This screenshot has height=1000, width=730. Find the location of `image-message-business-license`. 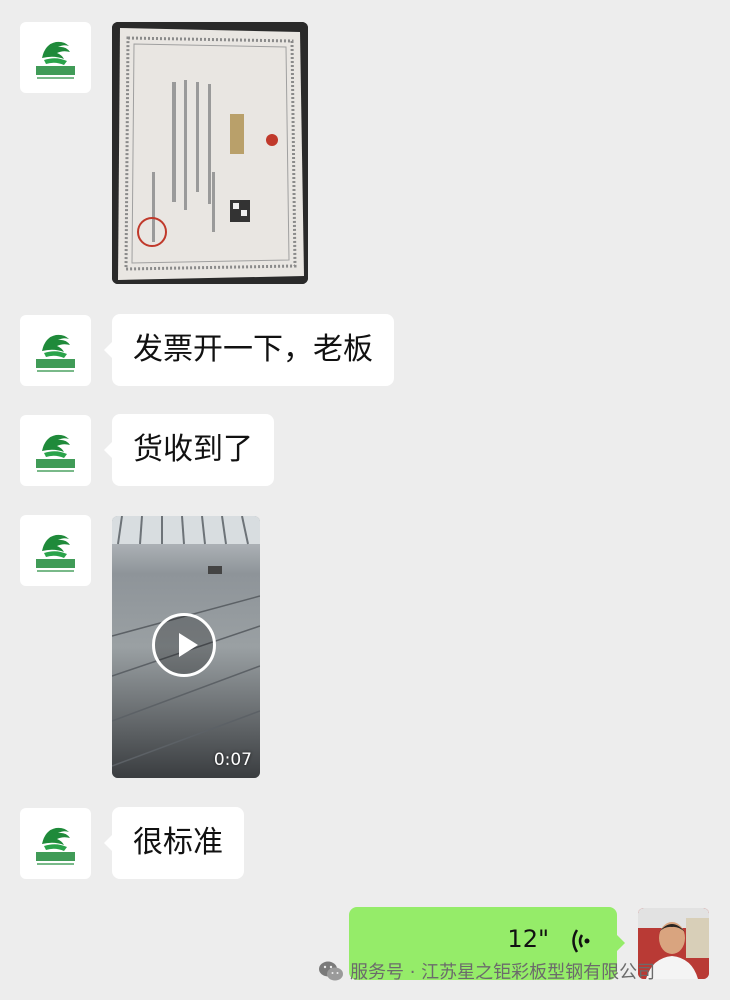

image-message-business-license is located at coordinates (210, 153).